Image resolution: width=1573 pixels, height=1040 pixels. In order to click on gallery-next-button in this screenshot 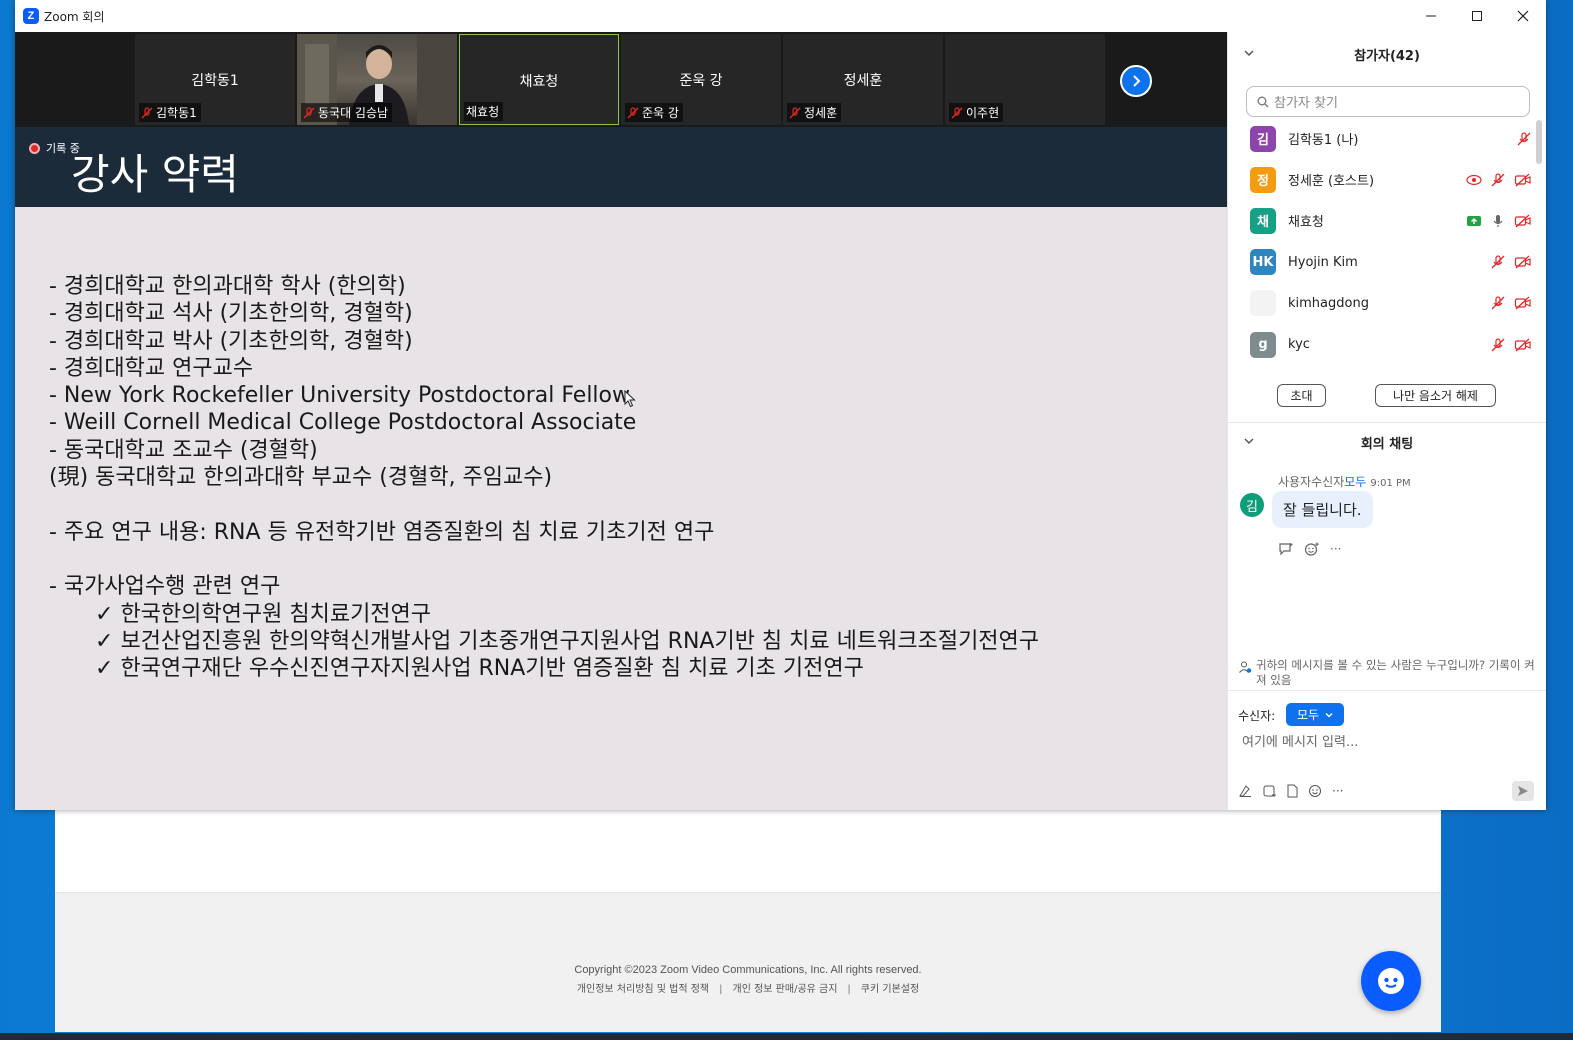, I will do `click(1136, 81)`.